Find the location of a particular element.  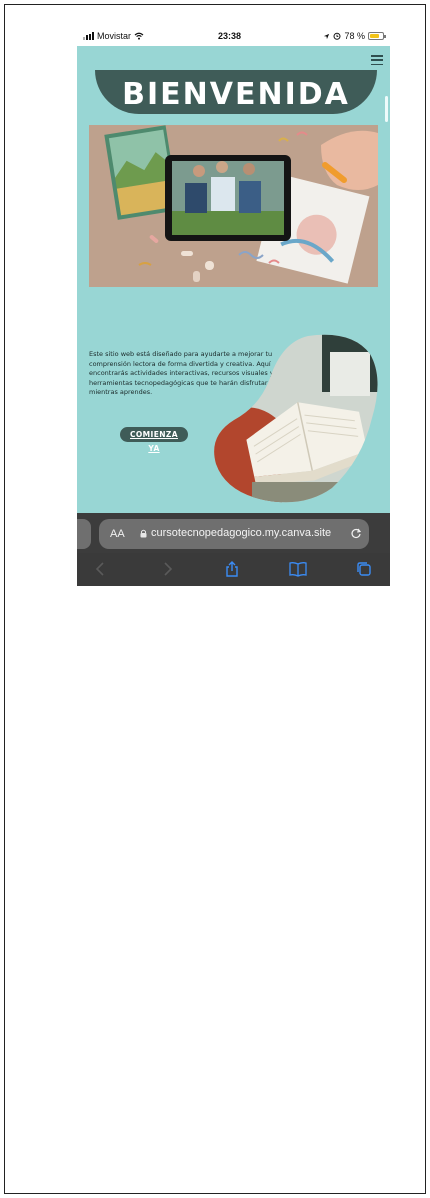

cta-label-line1: COMIENZA is located at coordinates (154, 434).